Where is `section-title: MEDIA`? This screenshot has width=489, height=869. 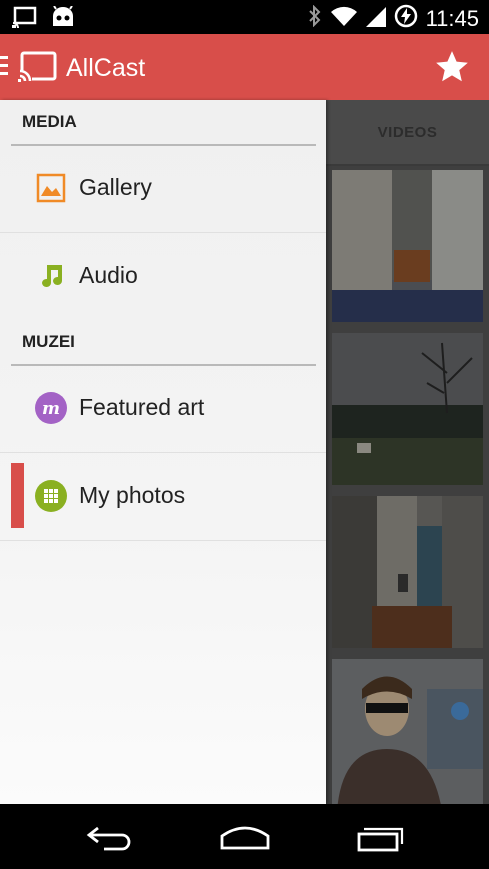
section-title: MEDIA is located at coordinates (49, 121).